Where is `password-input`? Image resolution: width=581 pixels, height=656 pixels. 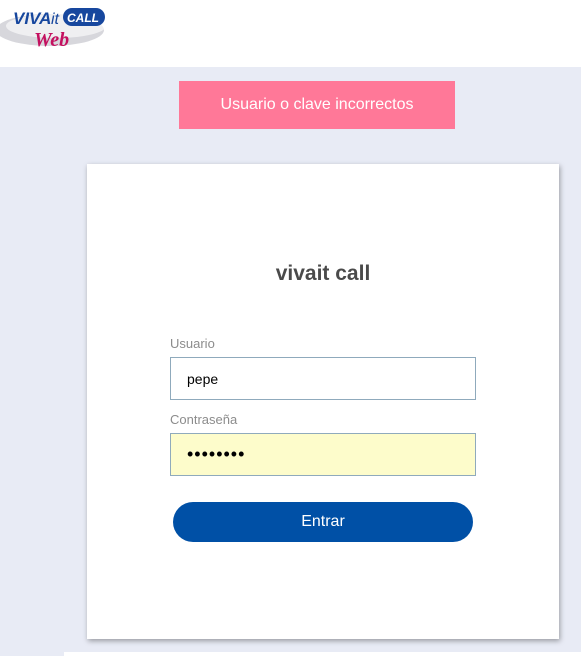
password-input is located at coordinates (323, 454).